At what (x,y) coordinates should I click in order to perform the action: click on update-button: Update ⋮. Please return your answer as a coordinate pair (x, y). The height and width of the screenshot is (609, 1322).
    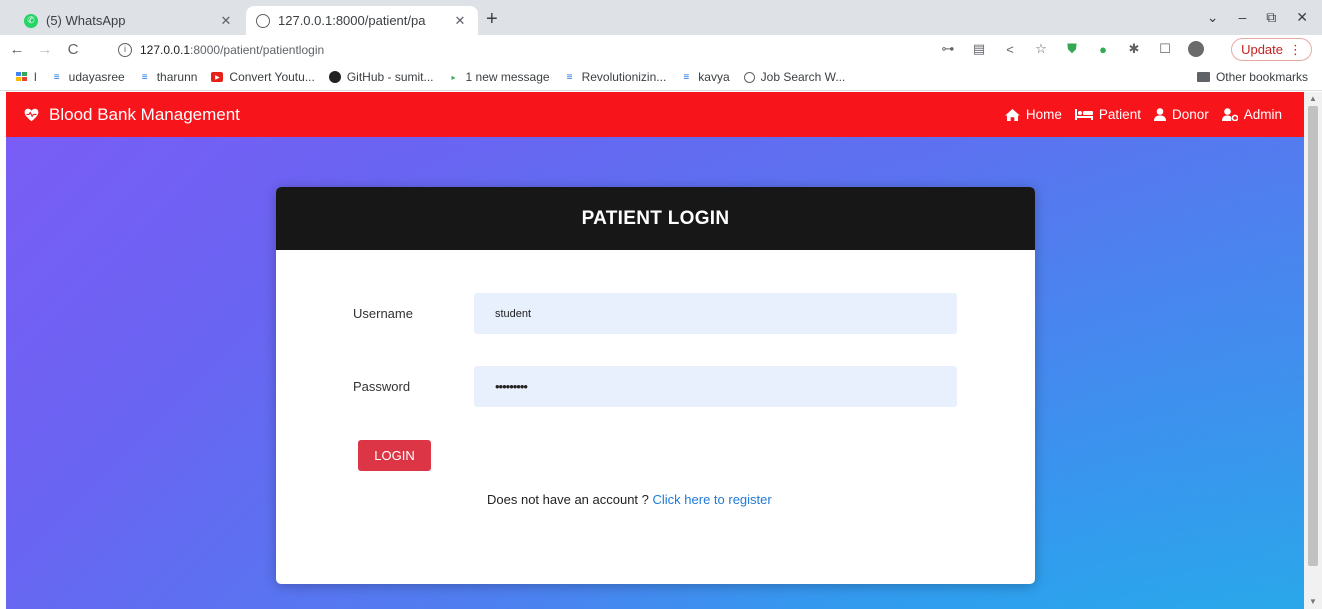
    Looking at the image, I should click on (1271, 49).